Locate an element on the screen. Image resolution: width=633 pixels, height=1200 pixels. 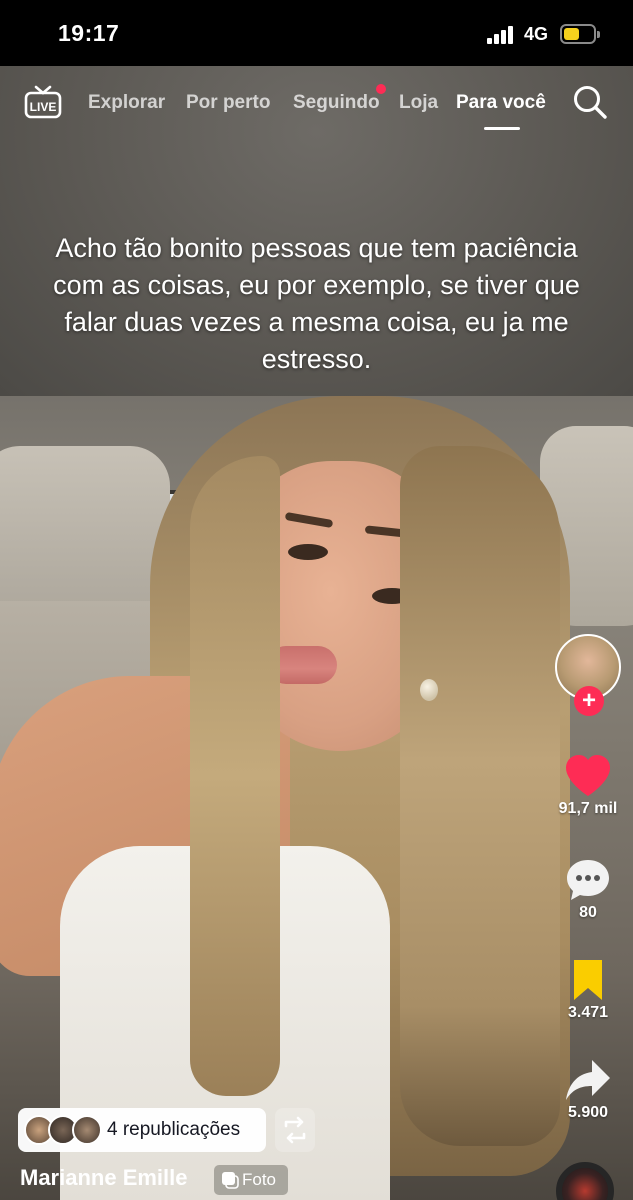
live-icon: LIVE is located at coordinates (43, 101).